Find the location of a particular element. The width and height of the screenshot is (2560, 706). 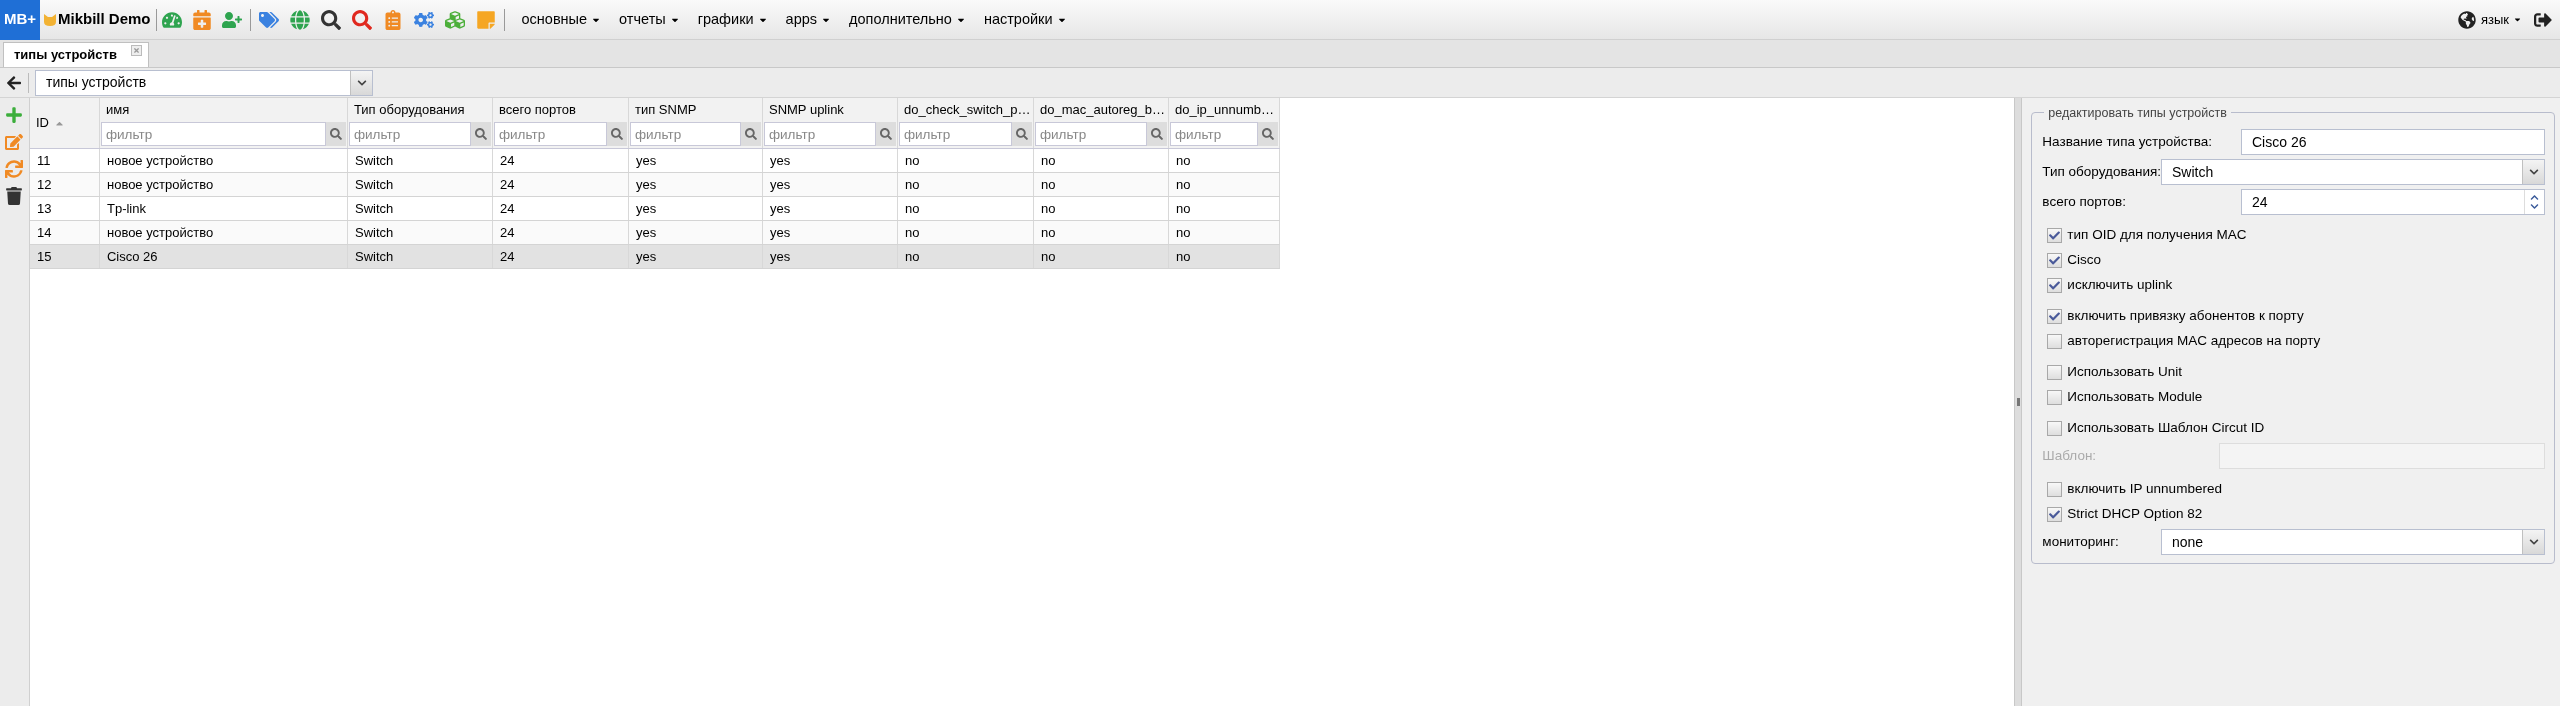

table-cell-text: 13 is located at coordinates (44, 208).